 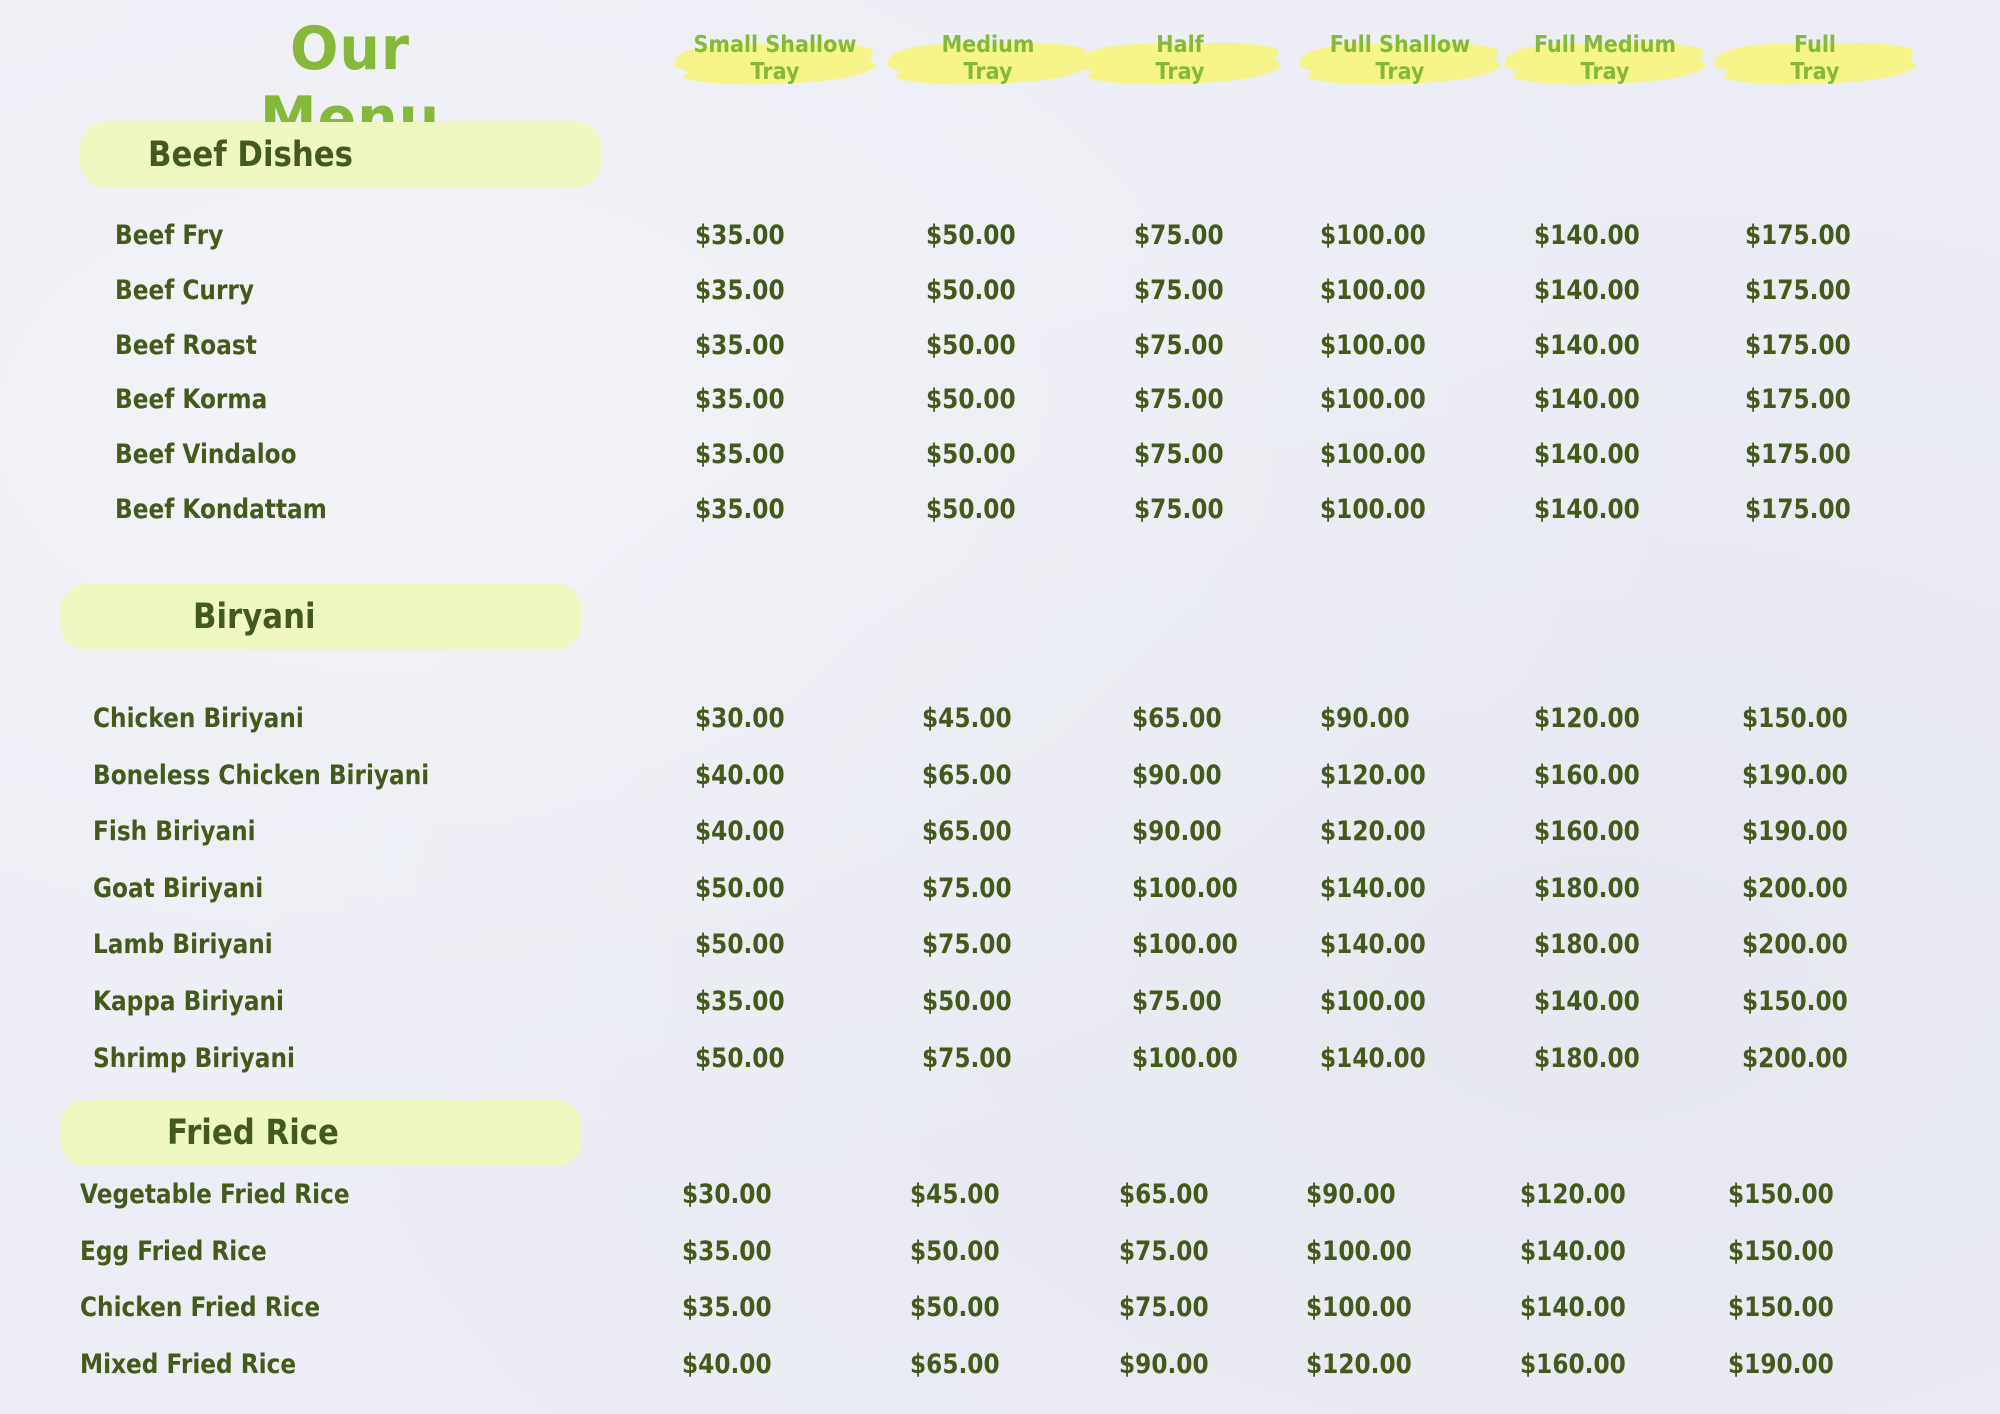 I want to click on menu-item-name: Beef Fry, so click(x=169, y=235).